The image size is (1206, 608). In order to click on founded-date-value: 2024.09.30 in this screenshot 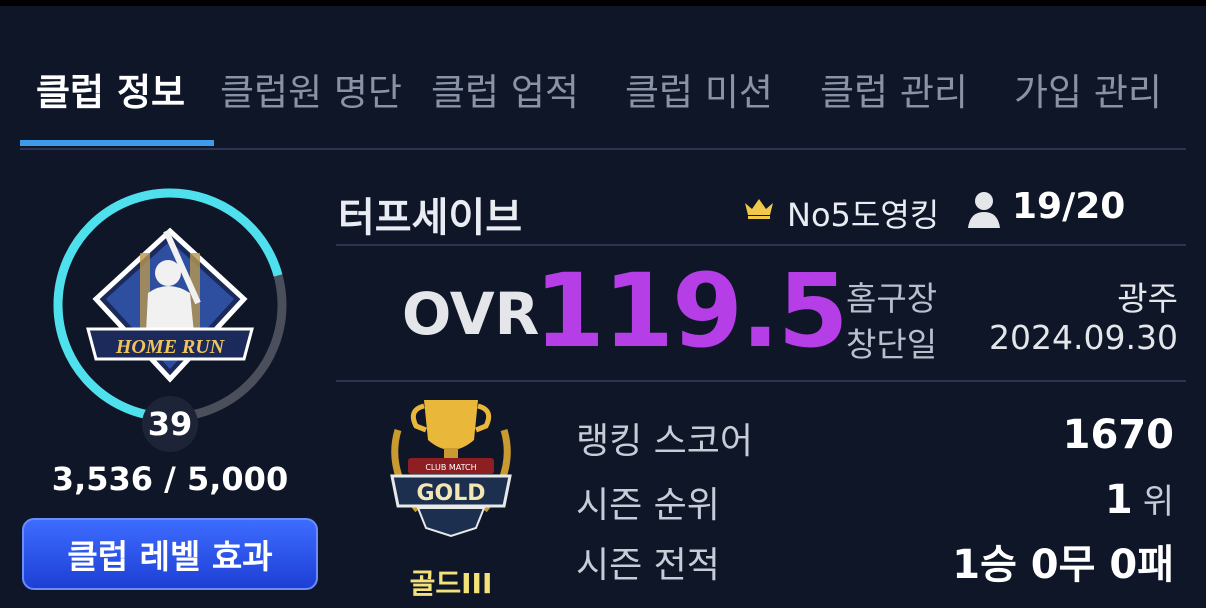, I will do `click(1083, 337)`.